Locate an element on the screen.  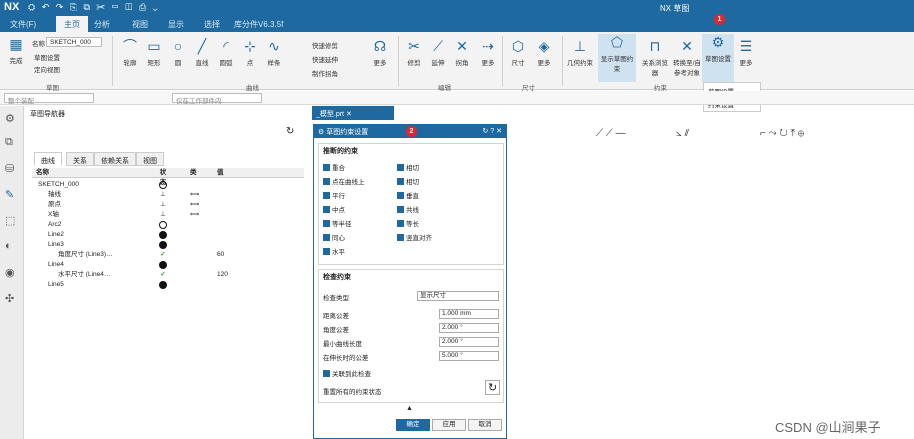
edit-more-button: ⇢ 更多 is located at coordinates (488, 52).